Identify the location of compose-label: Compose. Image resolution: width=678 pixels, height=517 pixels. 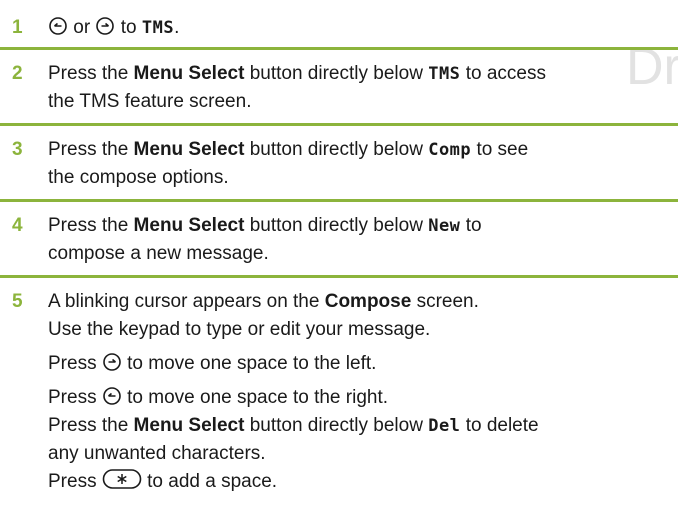
(368, 301).